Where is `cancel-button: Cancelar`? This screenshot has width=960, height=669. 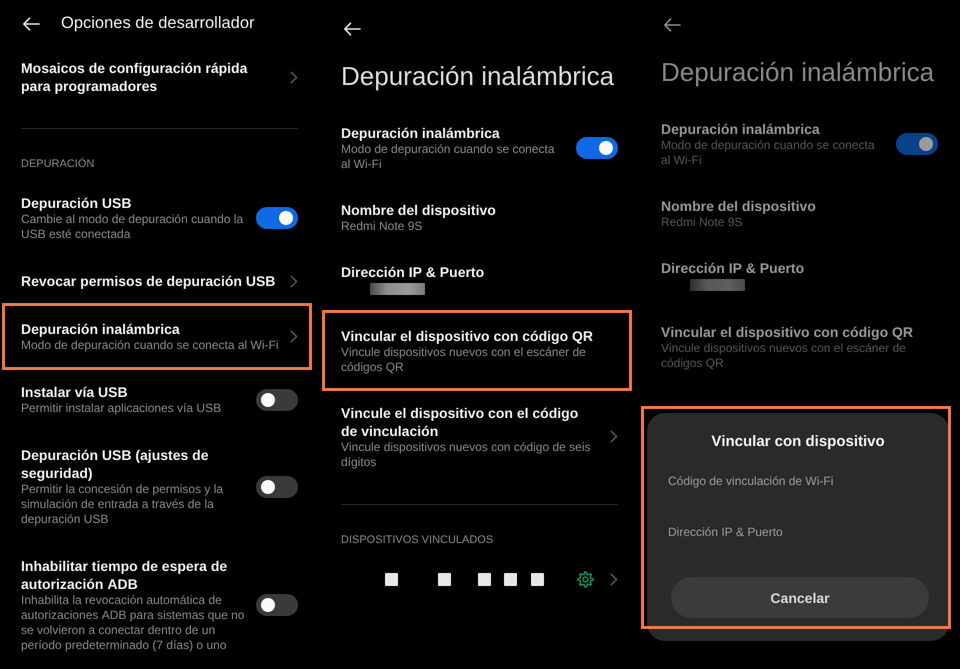 cancel-button: Cancelar is located at coordinates (800, 597).